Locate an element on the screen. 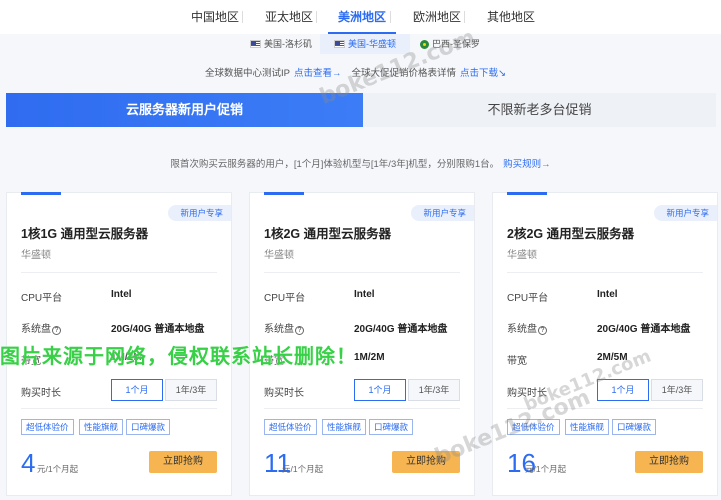 This screenshot has width=721, height=500. card-title: 1核2G 通用型云服务器 is located at coordinates (328, 234).